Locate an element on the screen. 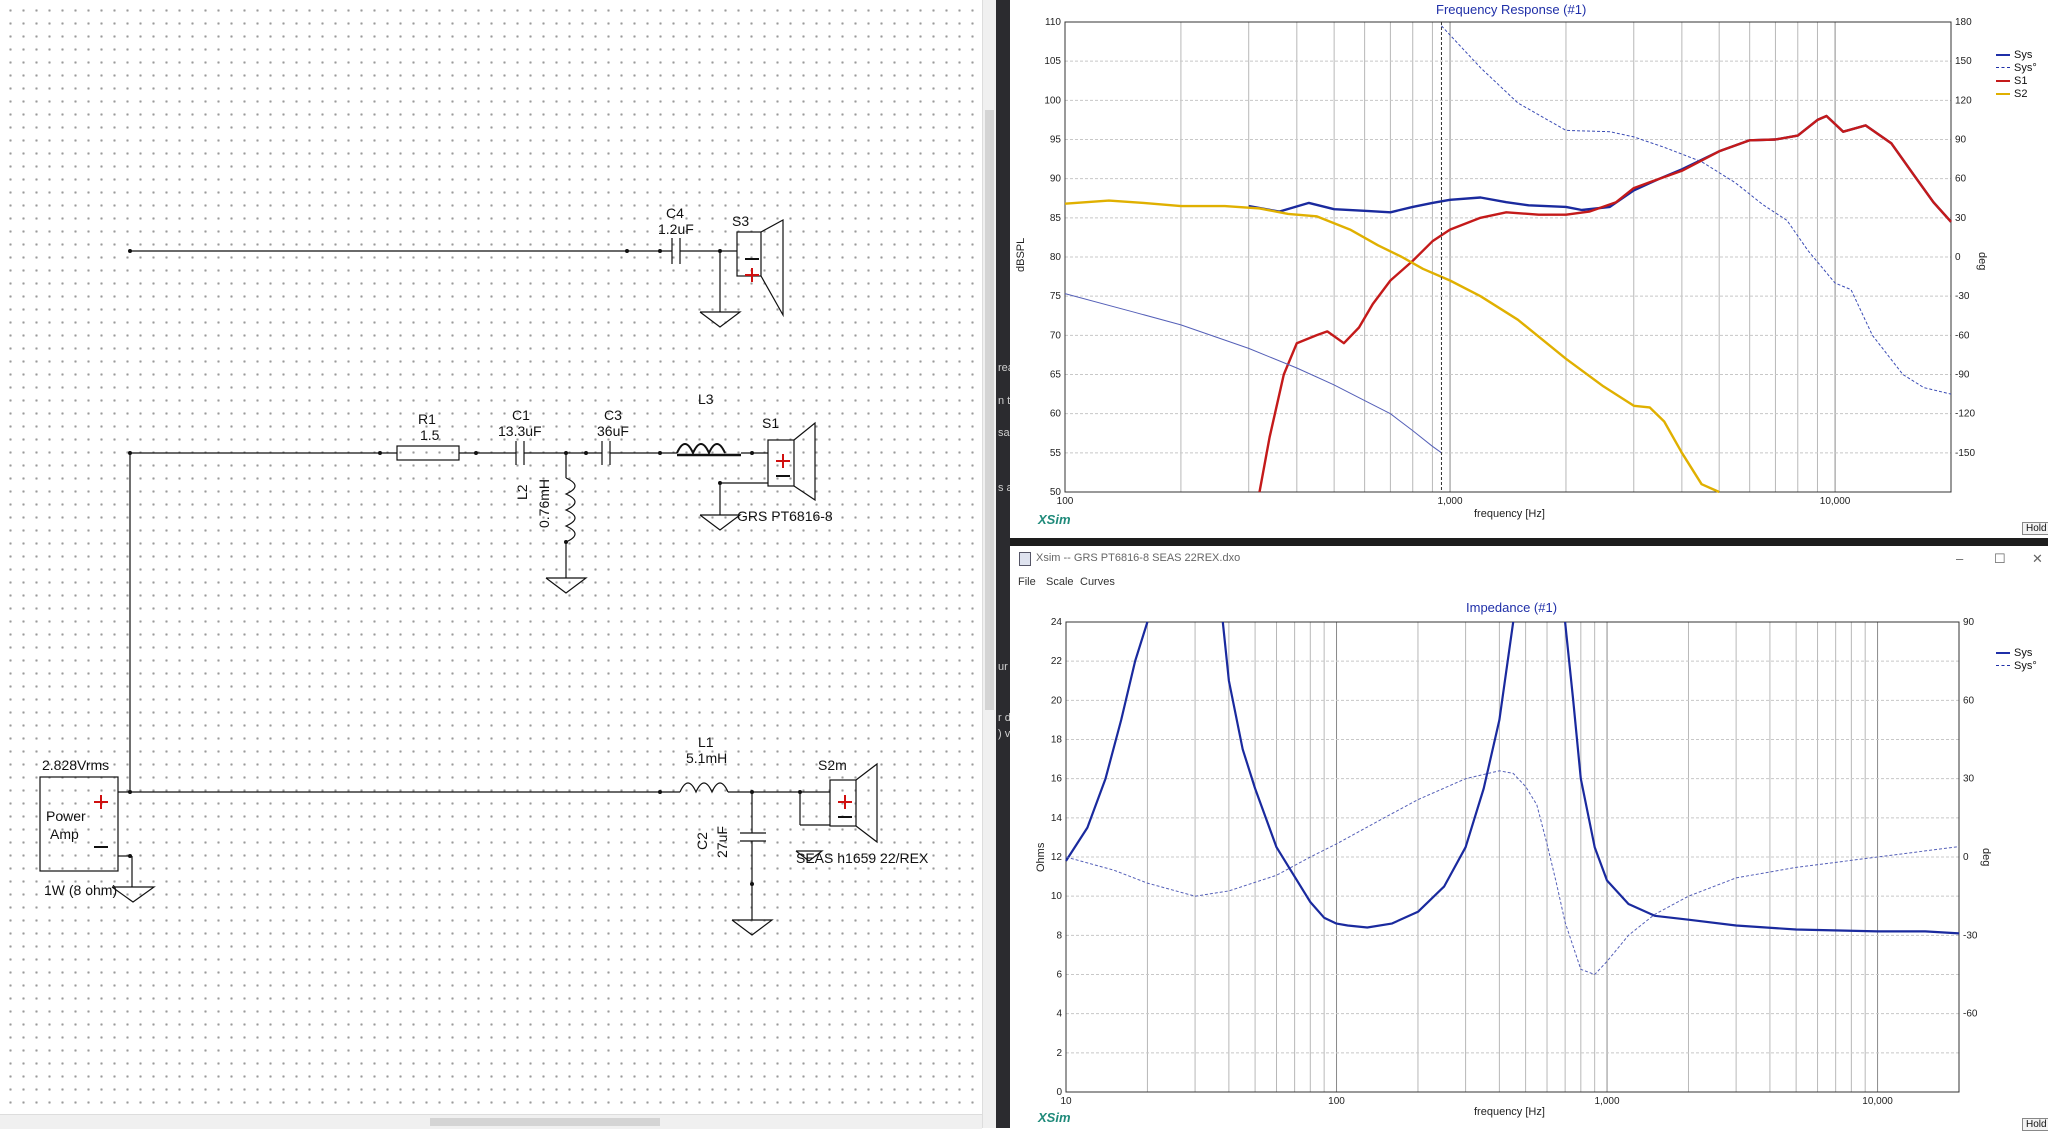 This screenshot has width=2048, height=1131. y-tick-label: 65 is located at coordinates (1056, 375).